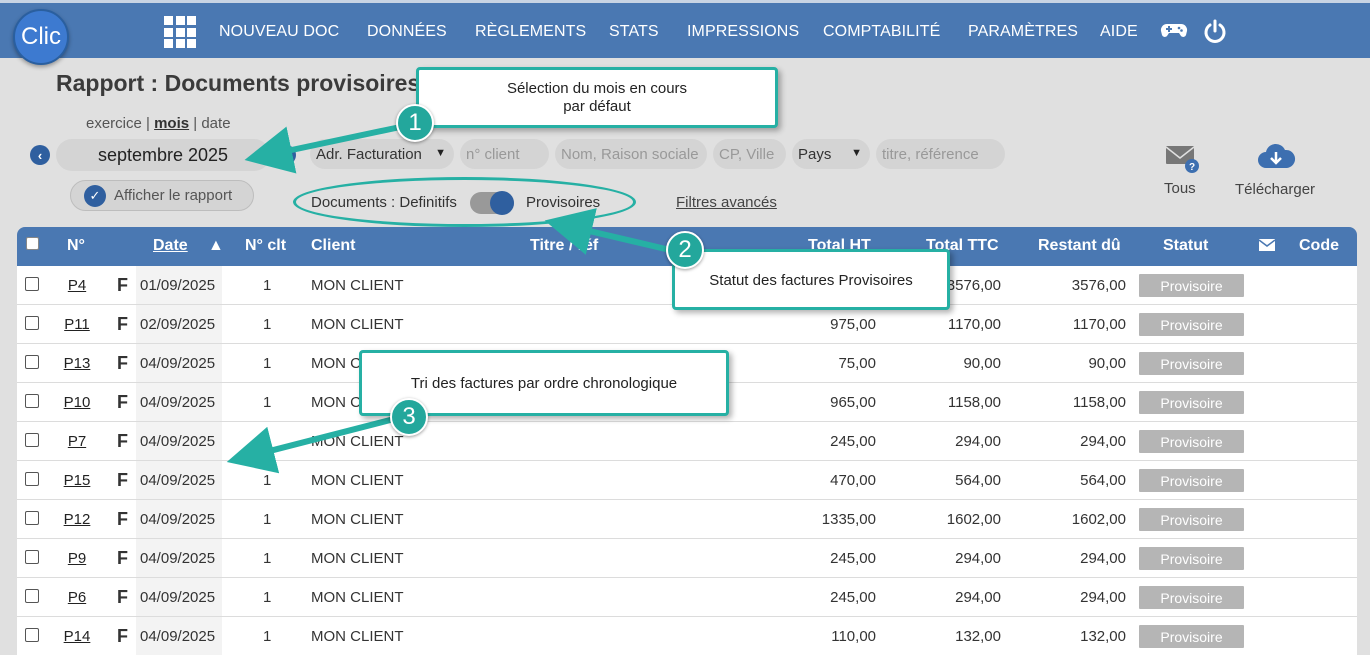 This screenshot has height=655, width=1370. I want to click on annotation-number-1: 1, so click(415, 123).